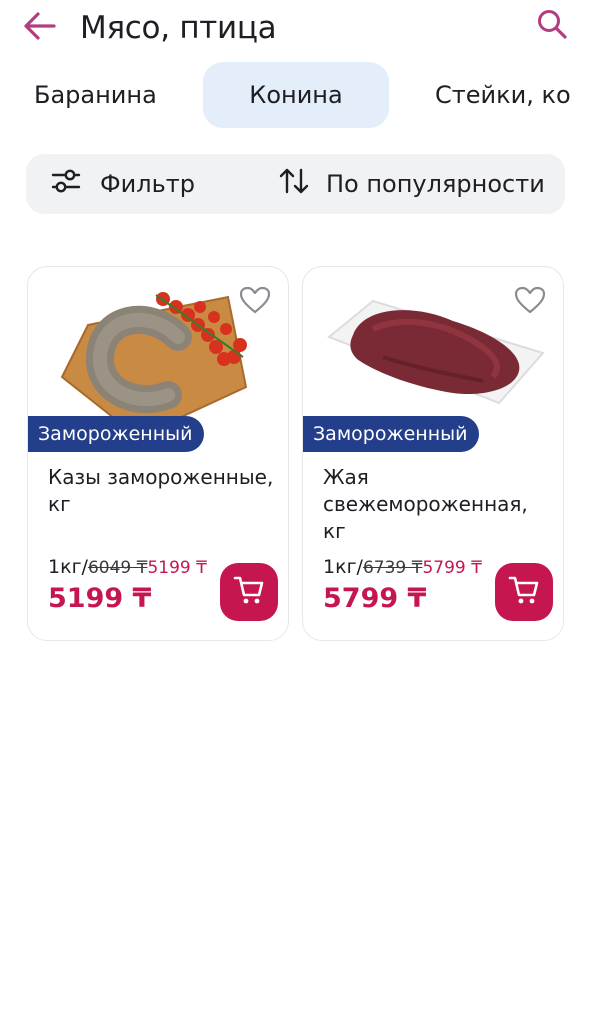 The width and height of the screenshot is (591, 1018). I want to click on filter-button: Фильтр, so click(122, 184).